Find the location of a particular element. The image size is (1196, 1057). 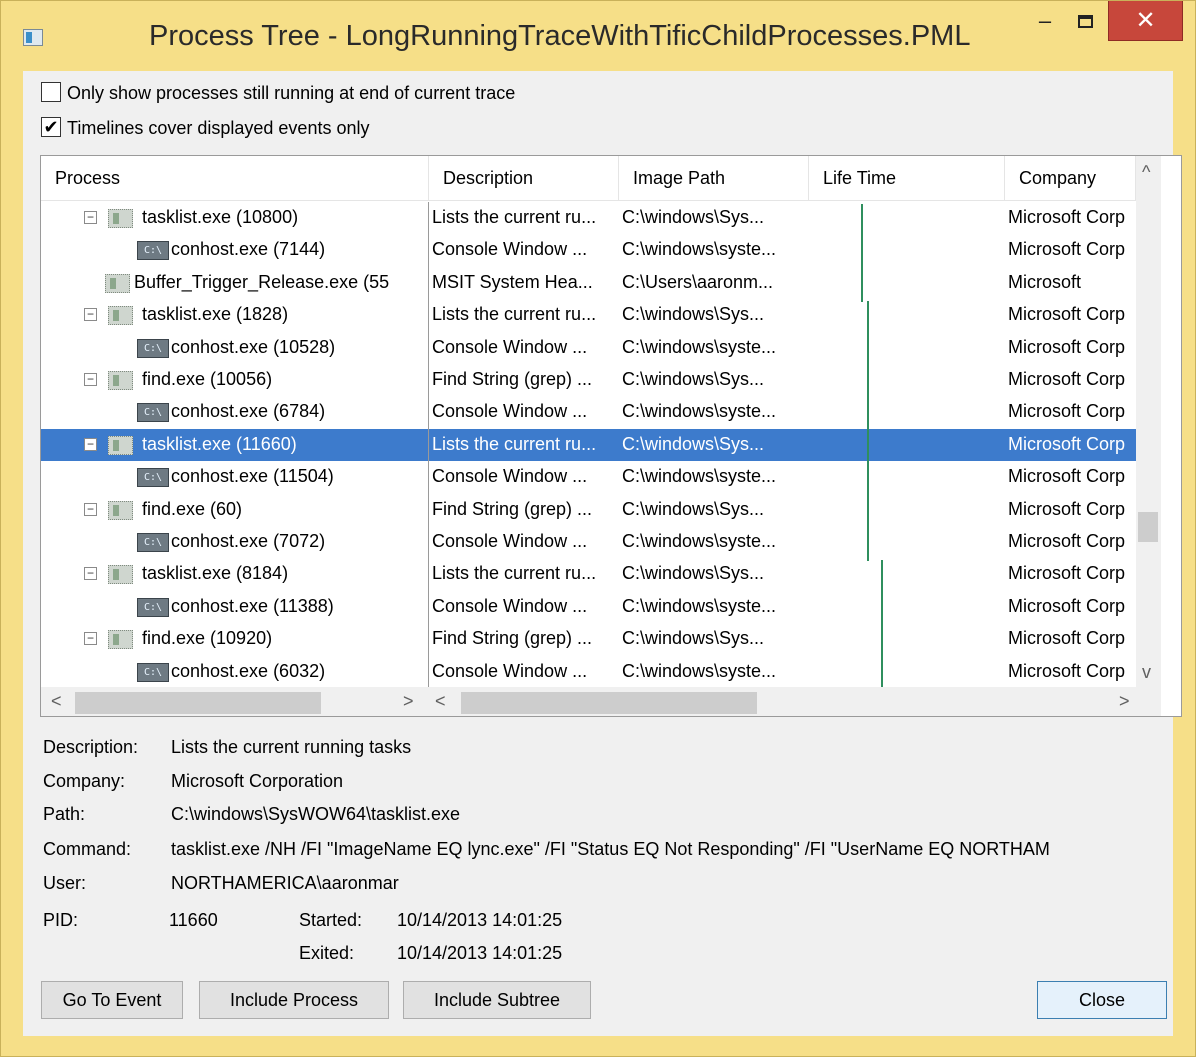

vertical-scrollbar is located at coordinates (1148, 421).